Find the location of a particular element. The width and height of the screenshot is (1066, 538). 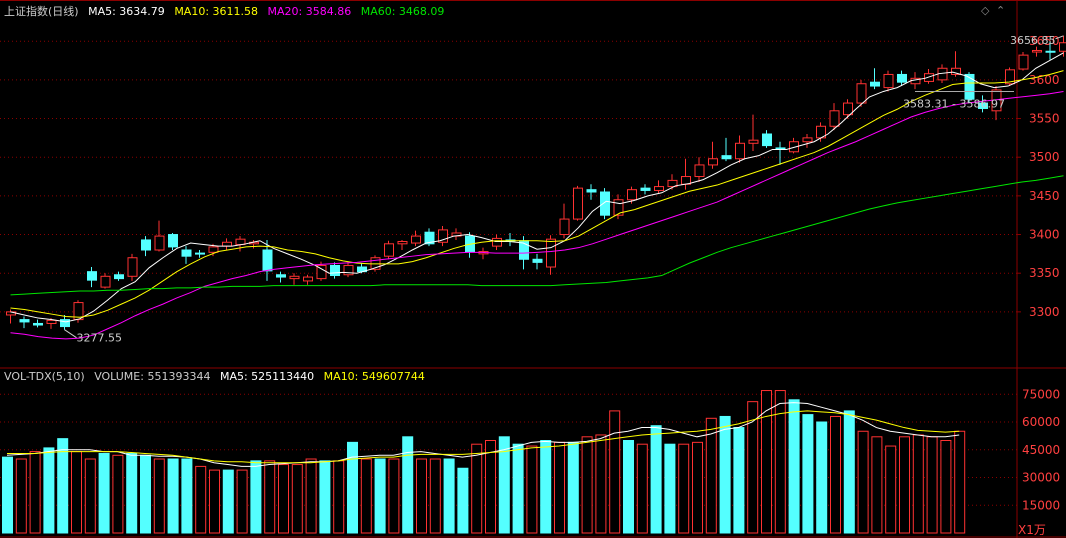

volume-tick-label: 45000 is located at coordinates (1041, 450).